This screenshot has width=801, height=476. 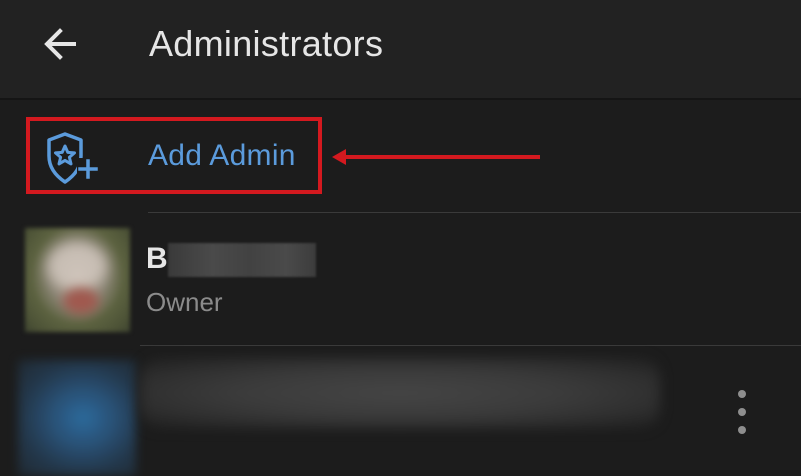 I want to click on admin-role: Owner, so click(x=184, y=302).